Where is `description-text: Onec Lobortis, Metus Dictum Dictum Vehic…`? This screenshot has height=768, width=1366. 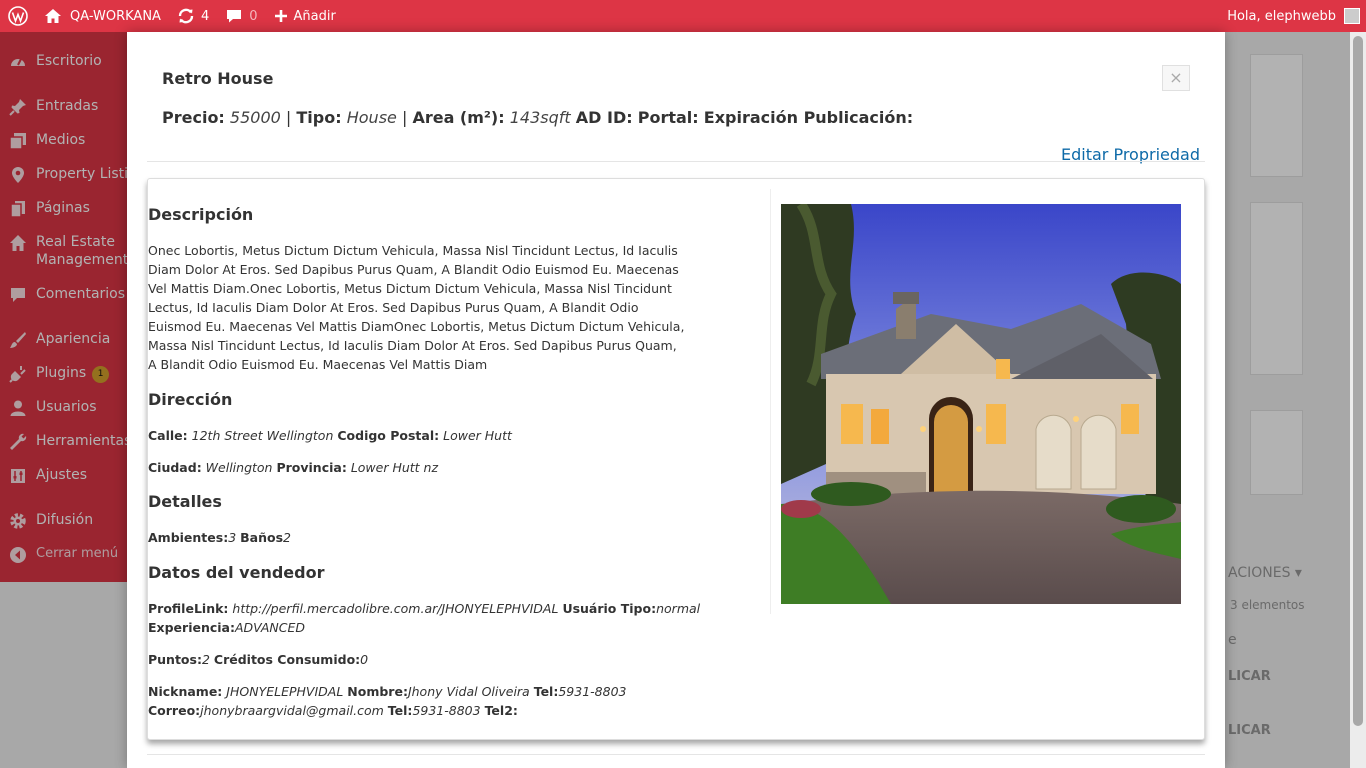 description-text: Onec Lobortis, Metus Dictum Dictum Vehic… is located at coordinates (416, 307).